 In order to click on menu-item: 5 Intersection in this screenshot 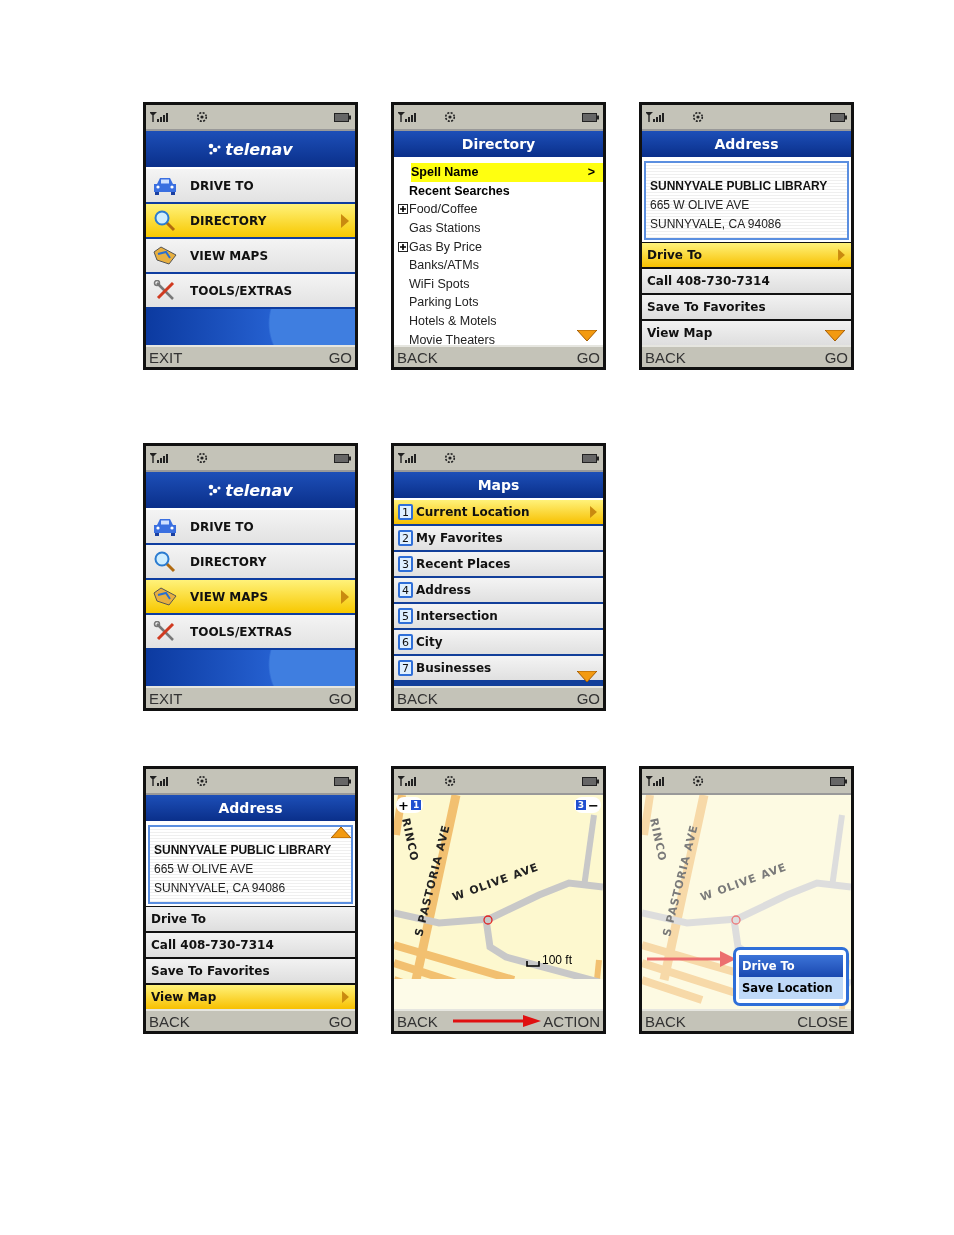, I will do `click(498, 616)`.